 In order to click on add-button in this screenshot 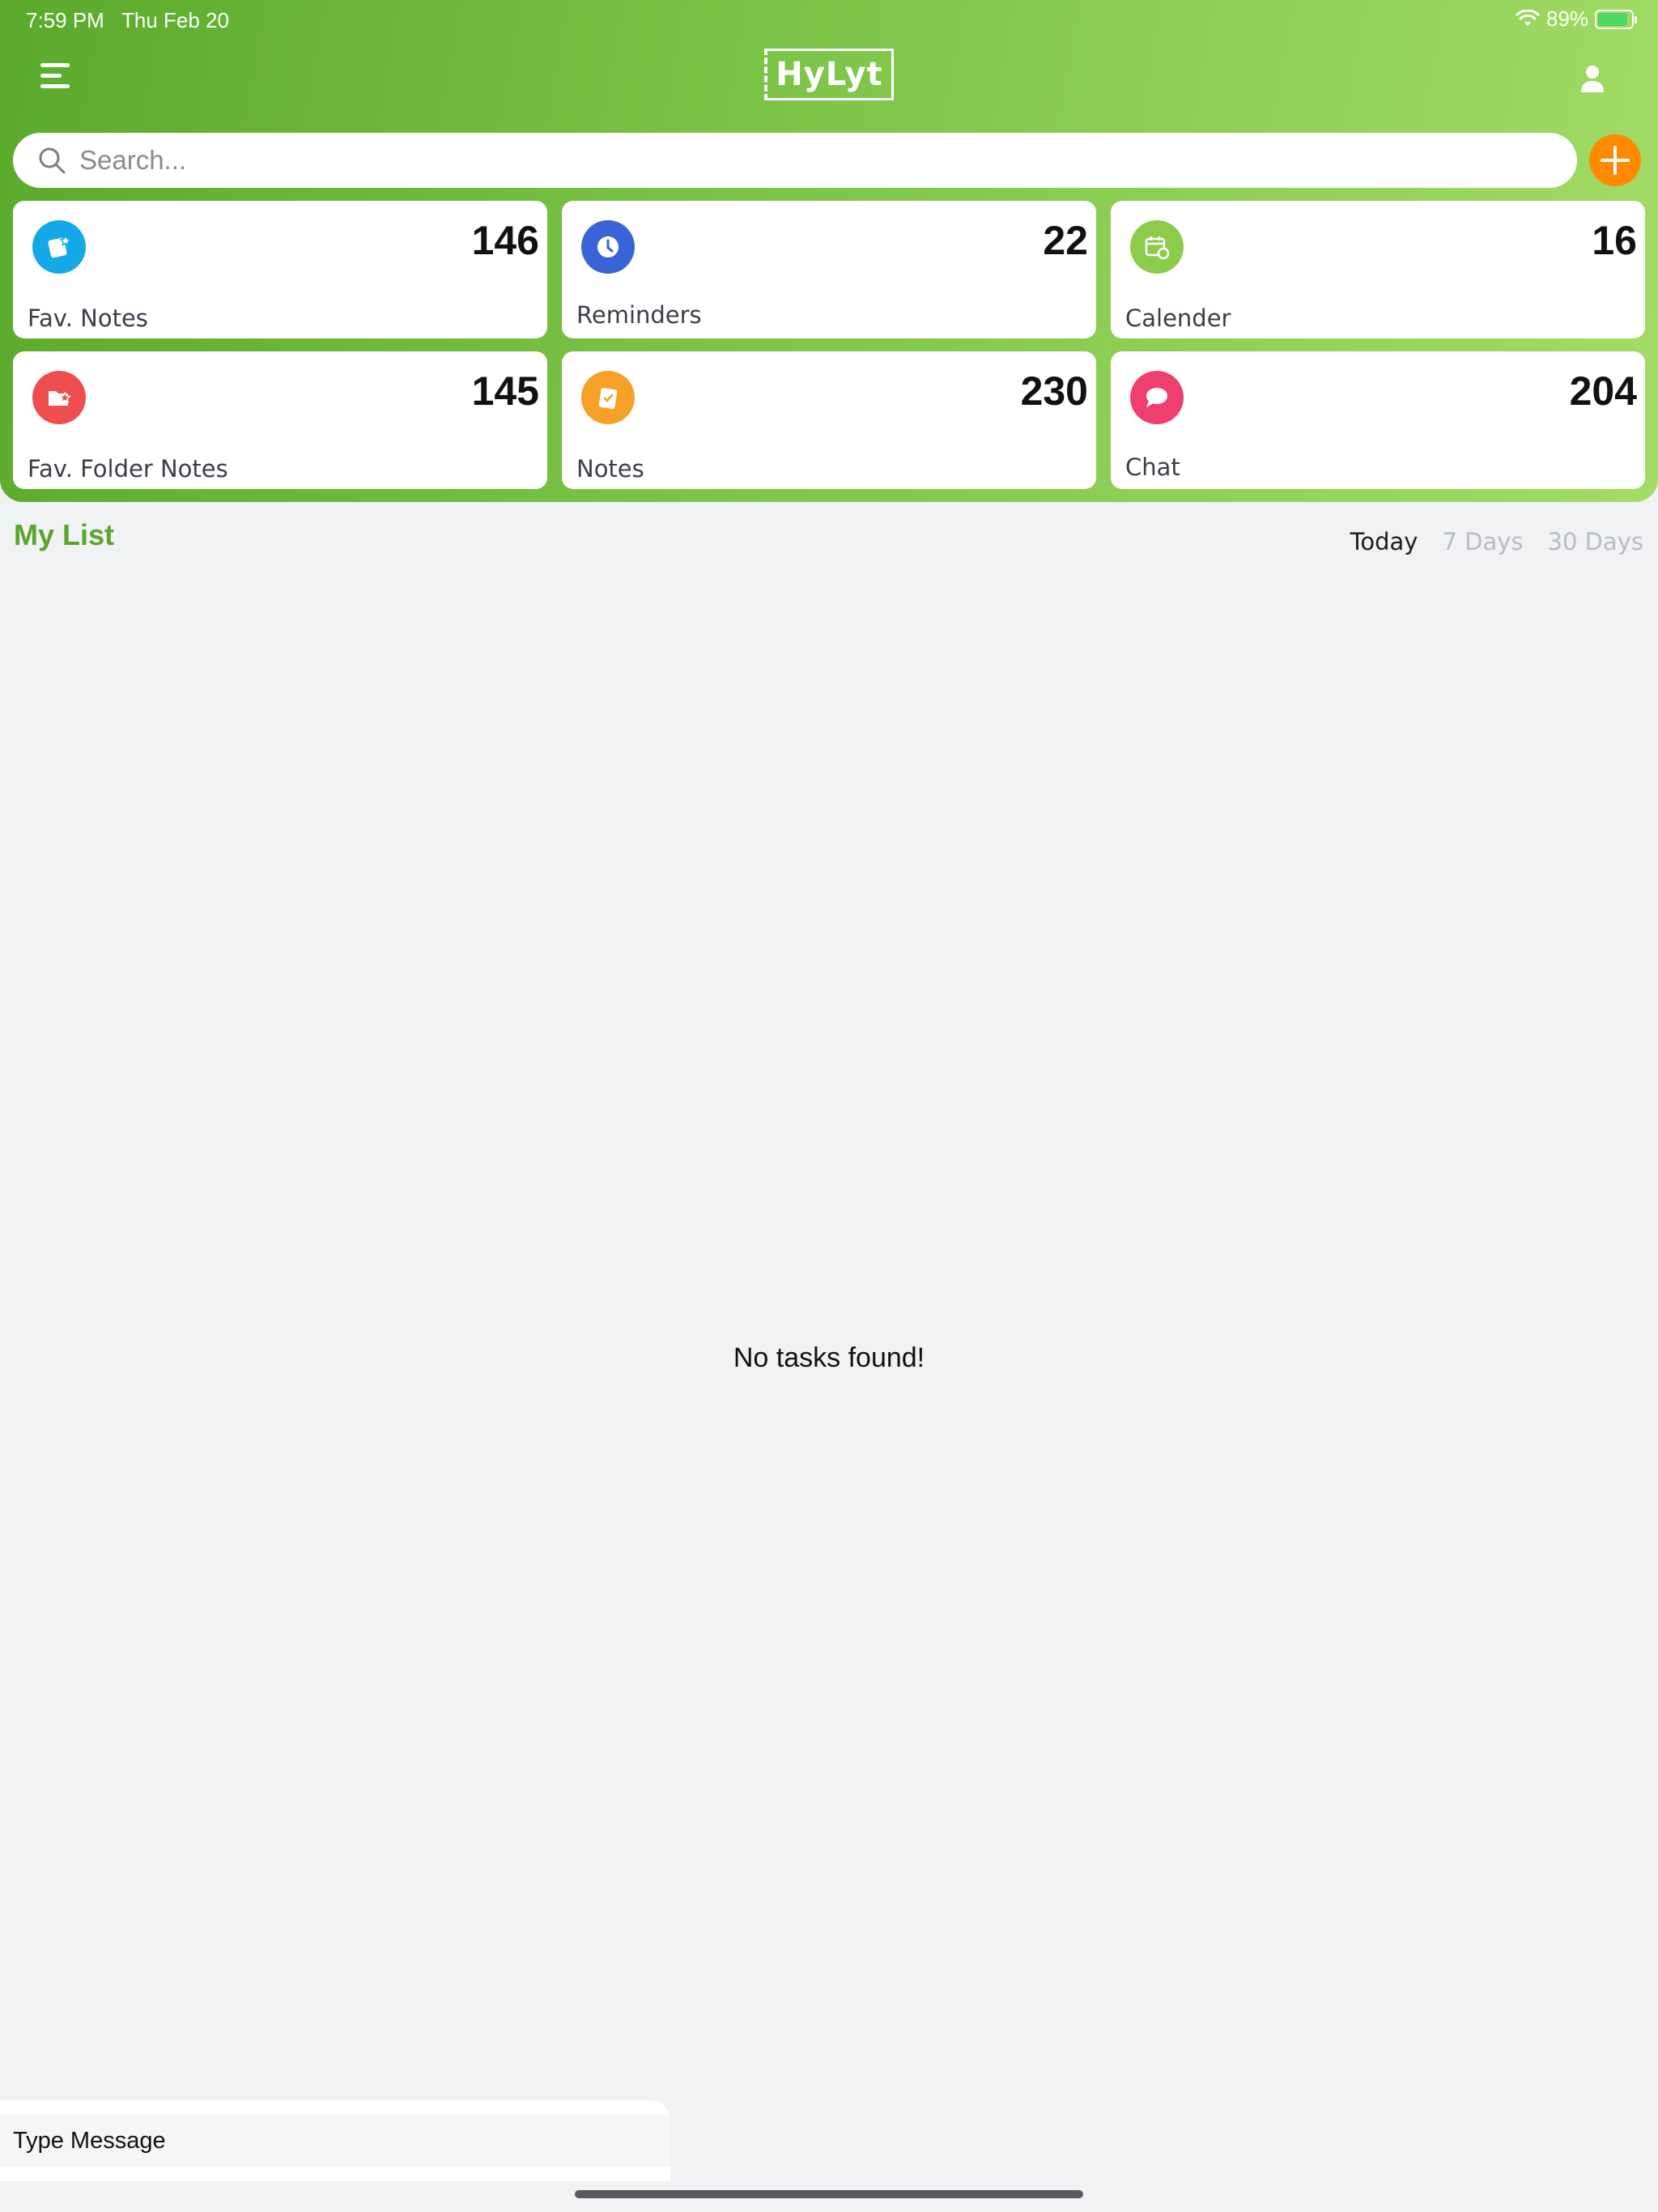, I will do `click(1615, 160)`.